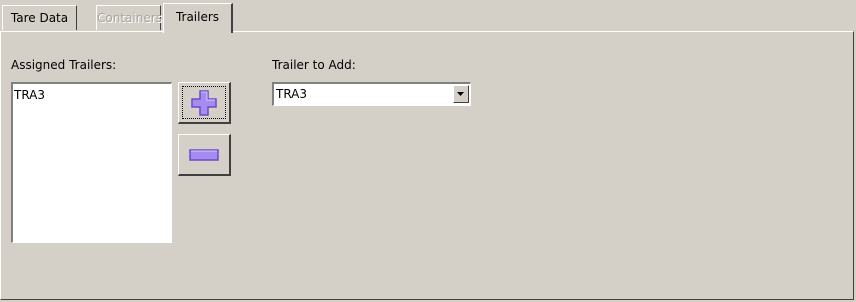 The image size is (856, 302). I want to click on tab-trailers: Trailers, so click(198, 18).